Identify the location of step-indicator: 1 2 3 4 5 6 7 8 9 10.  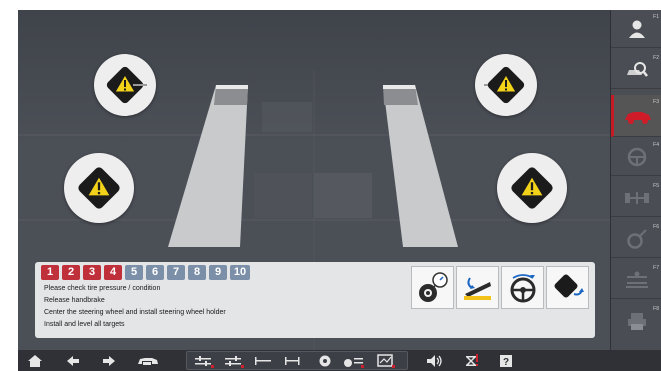
(145, 272).